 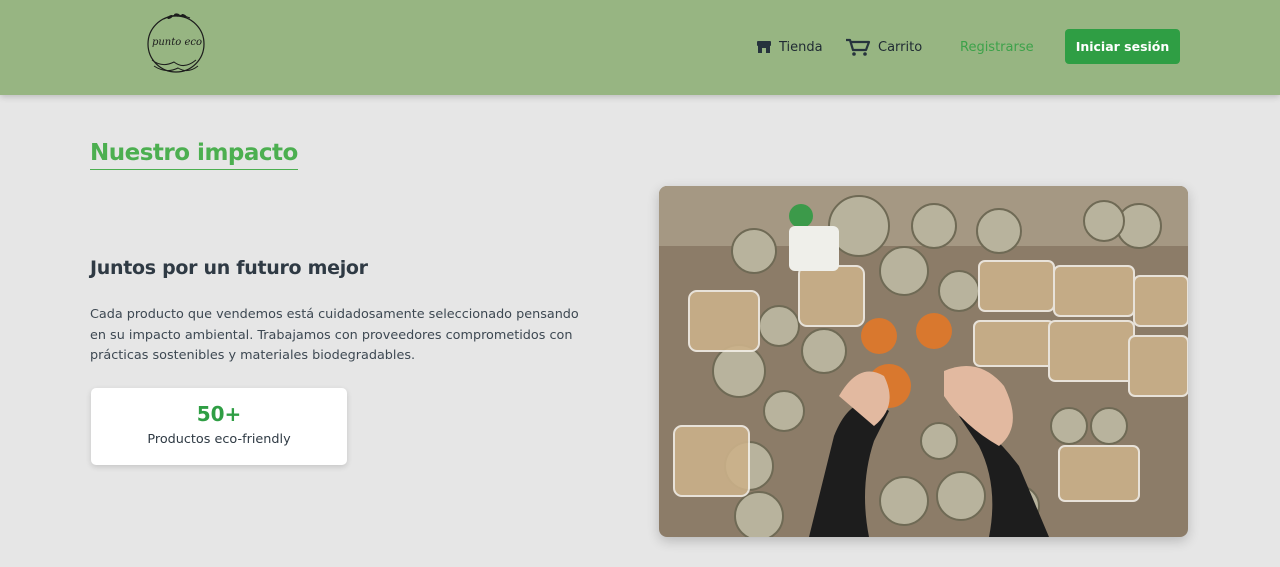 What do you see at coordinates (194, 154) in the screenshot?
I see `section-title: Nuestro impacto` at bounding box center [194, 154].